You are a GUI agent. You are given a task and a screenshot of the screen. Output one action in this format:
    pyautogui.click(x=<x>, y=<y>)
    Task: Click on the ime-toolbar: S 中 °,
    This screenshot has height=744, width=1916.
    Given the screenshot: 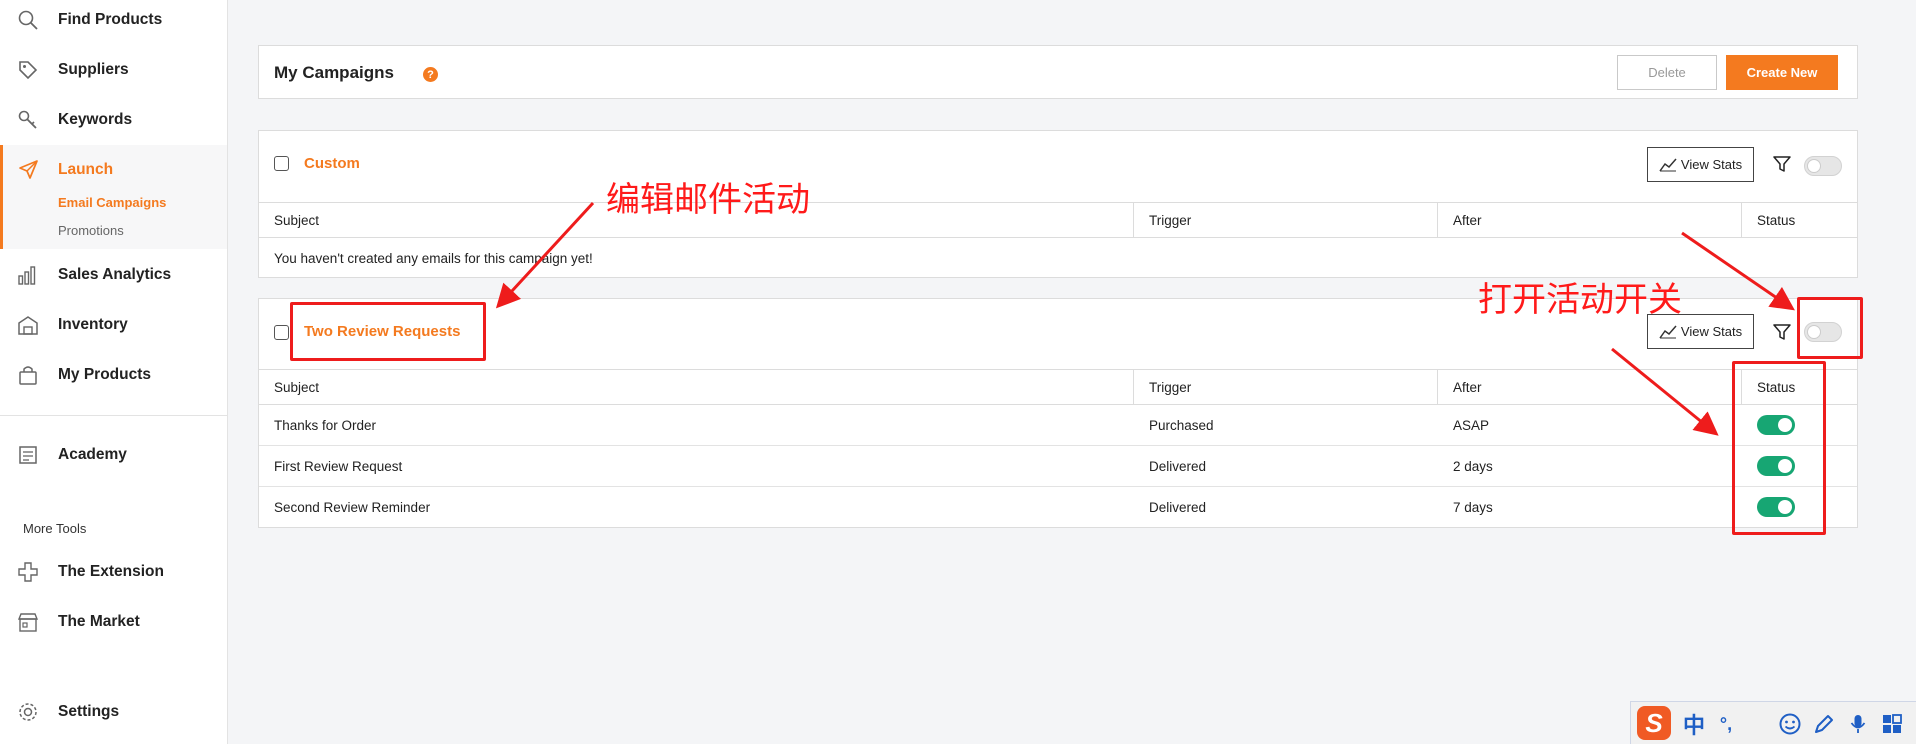 What is the action you would take?
    pyautogui.click(x=1773, y=722)
    